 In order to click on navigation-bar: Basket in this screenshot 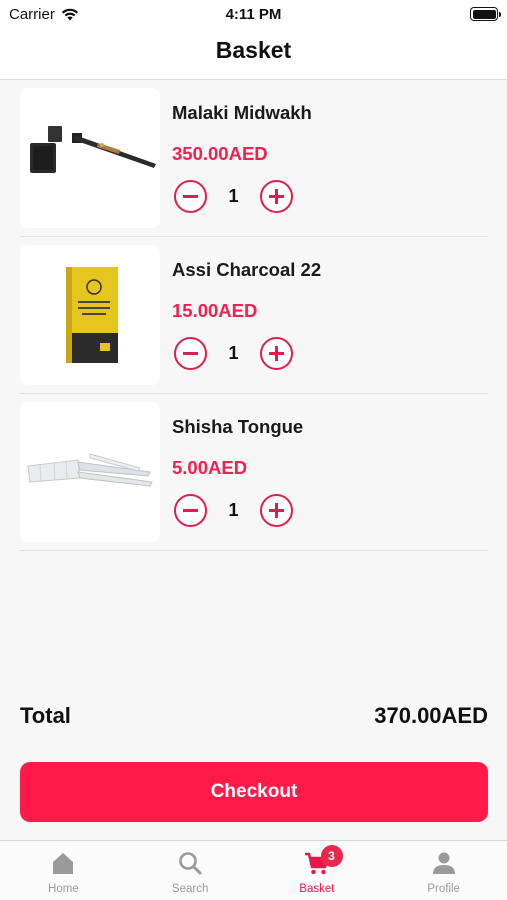, I will do `click(253, 54)`.